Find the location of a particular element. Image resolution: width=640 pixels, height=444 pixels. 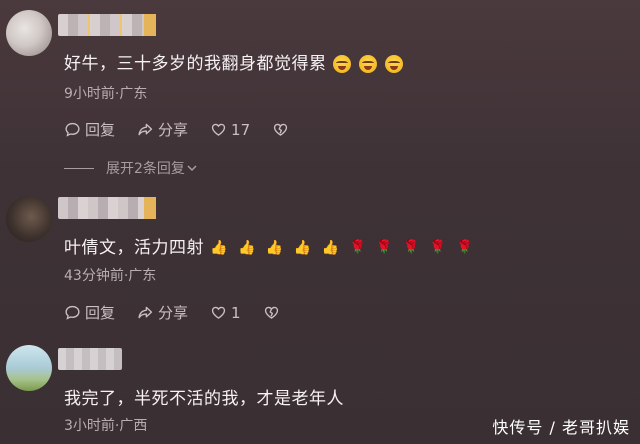

comment-actions: 回复 分享 17 is located at coordinates (187, 129).